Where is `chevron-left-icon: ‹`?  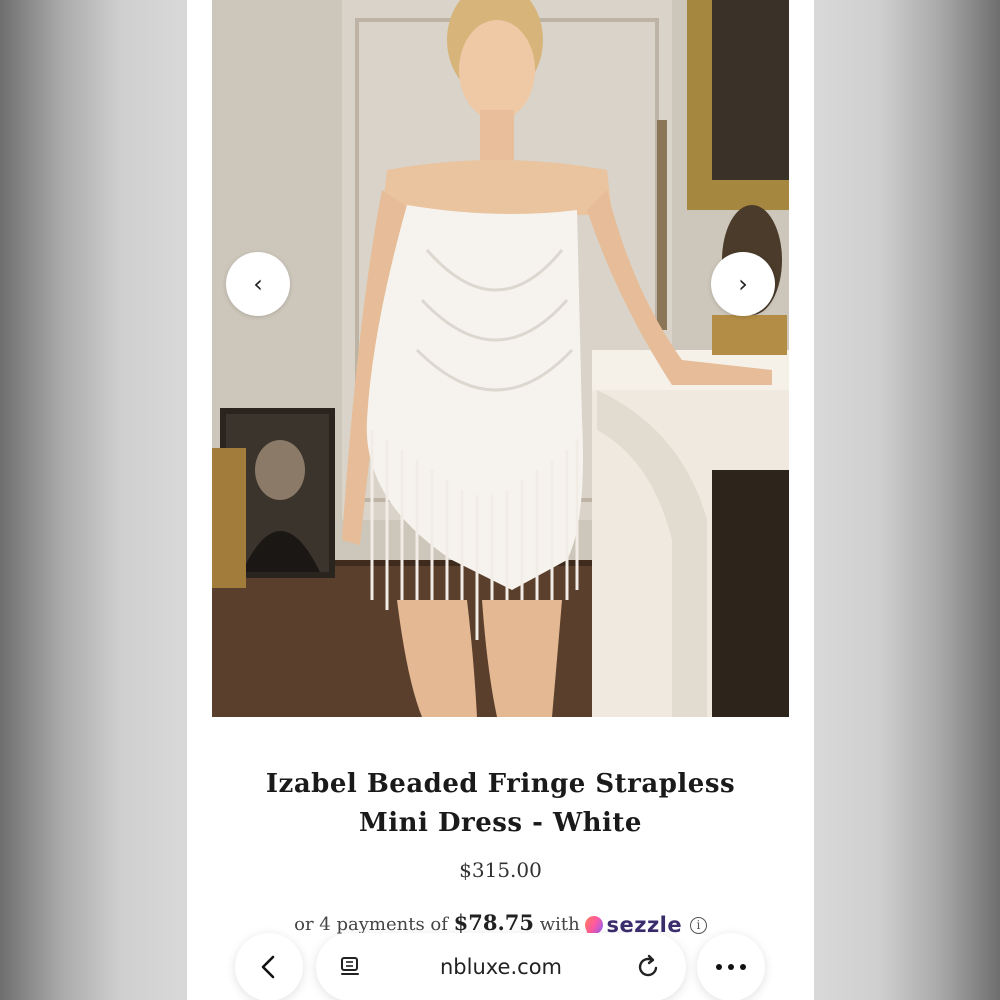
chevron-left-icon: ‹ is located at coordinates (258, 284).